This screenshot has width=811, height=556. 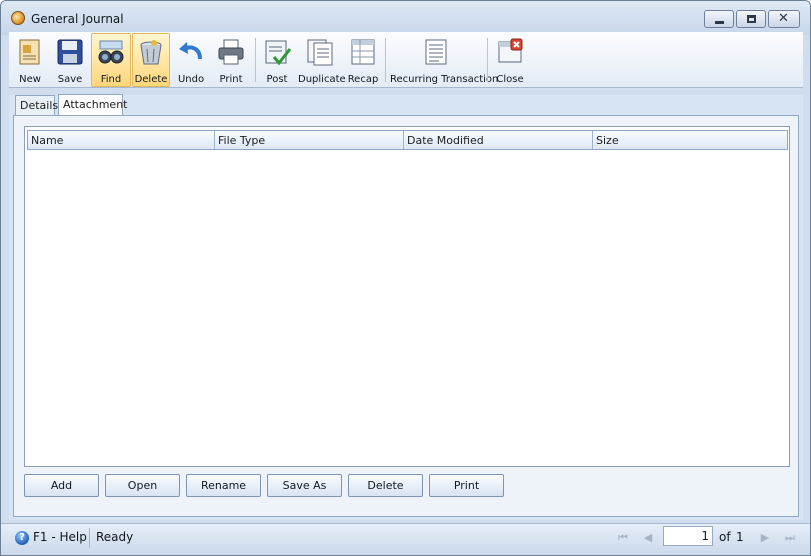 I want to click on undo-arrow-icon, so click(x=190, y=51).